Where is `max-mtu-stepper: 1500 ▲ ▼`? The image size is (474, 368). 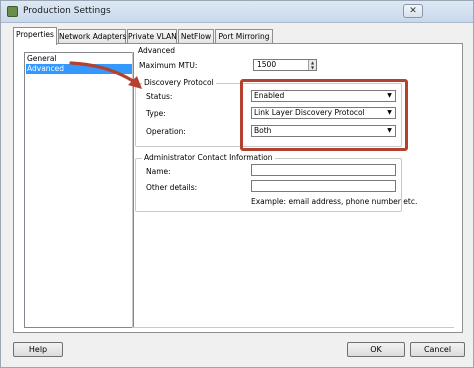
max-mtu-stepper: 1500 ▲ ▼ is located at coordinates (285, 65).